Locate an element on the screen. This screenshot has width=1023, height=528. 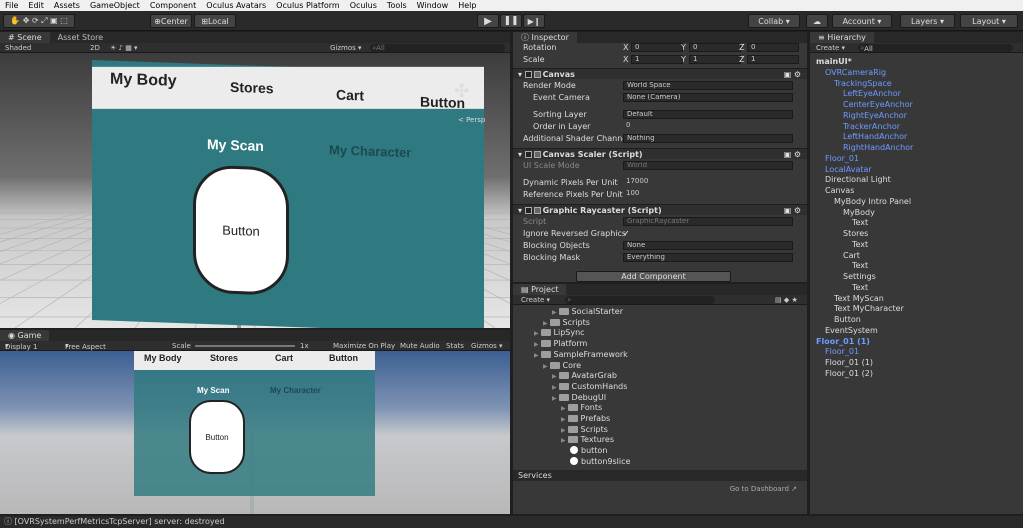
center-button: Button is located at coordinates (241, 230).